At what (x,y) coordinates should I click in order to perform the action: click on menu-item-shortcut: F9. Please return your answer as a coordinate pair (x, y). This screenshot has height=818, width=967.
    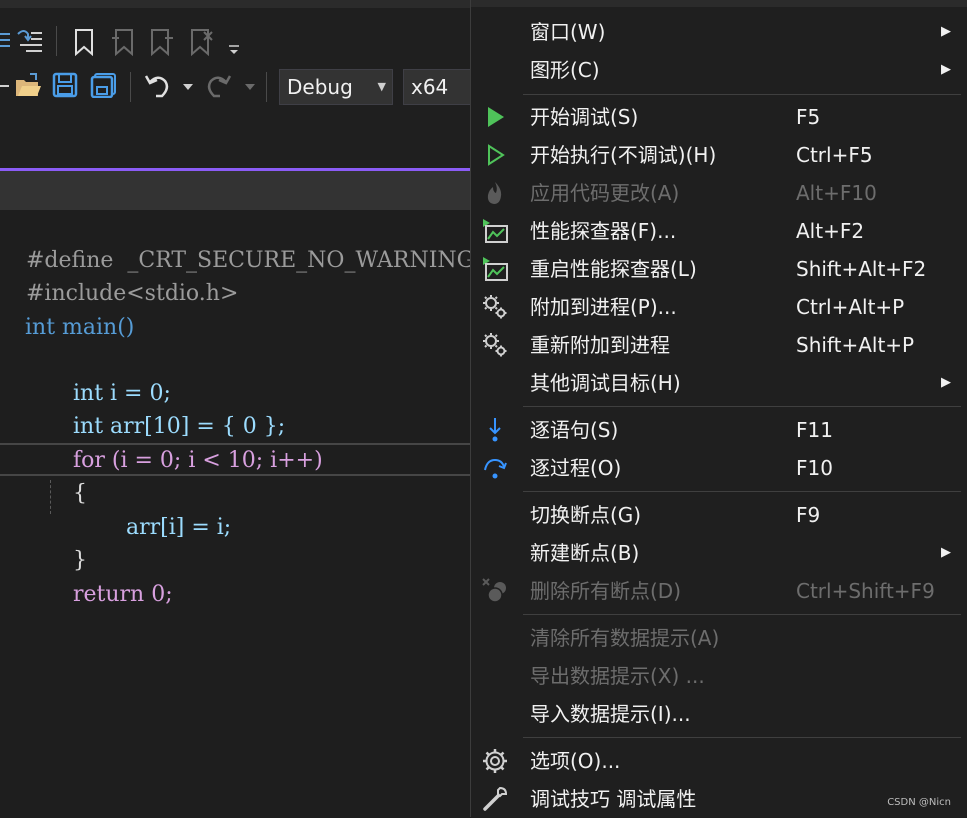
    Looking at the image, I should click on (808, 515).